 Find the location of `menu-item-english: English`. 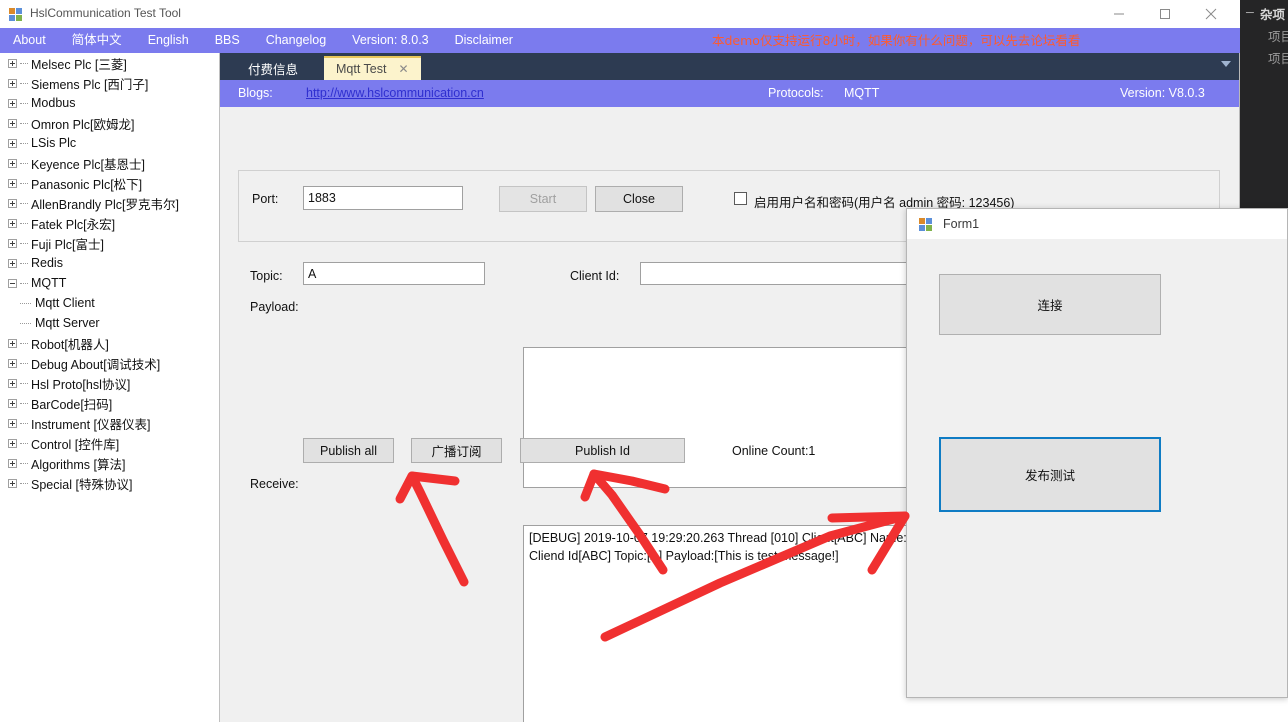

menu-item-english: English is located at coordinates (168, 40).